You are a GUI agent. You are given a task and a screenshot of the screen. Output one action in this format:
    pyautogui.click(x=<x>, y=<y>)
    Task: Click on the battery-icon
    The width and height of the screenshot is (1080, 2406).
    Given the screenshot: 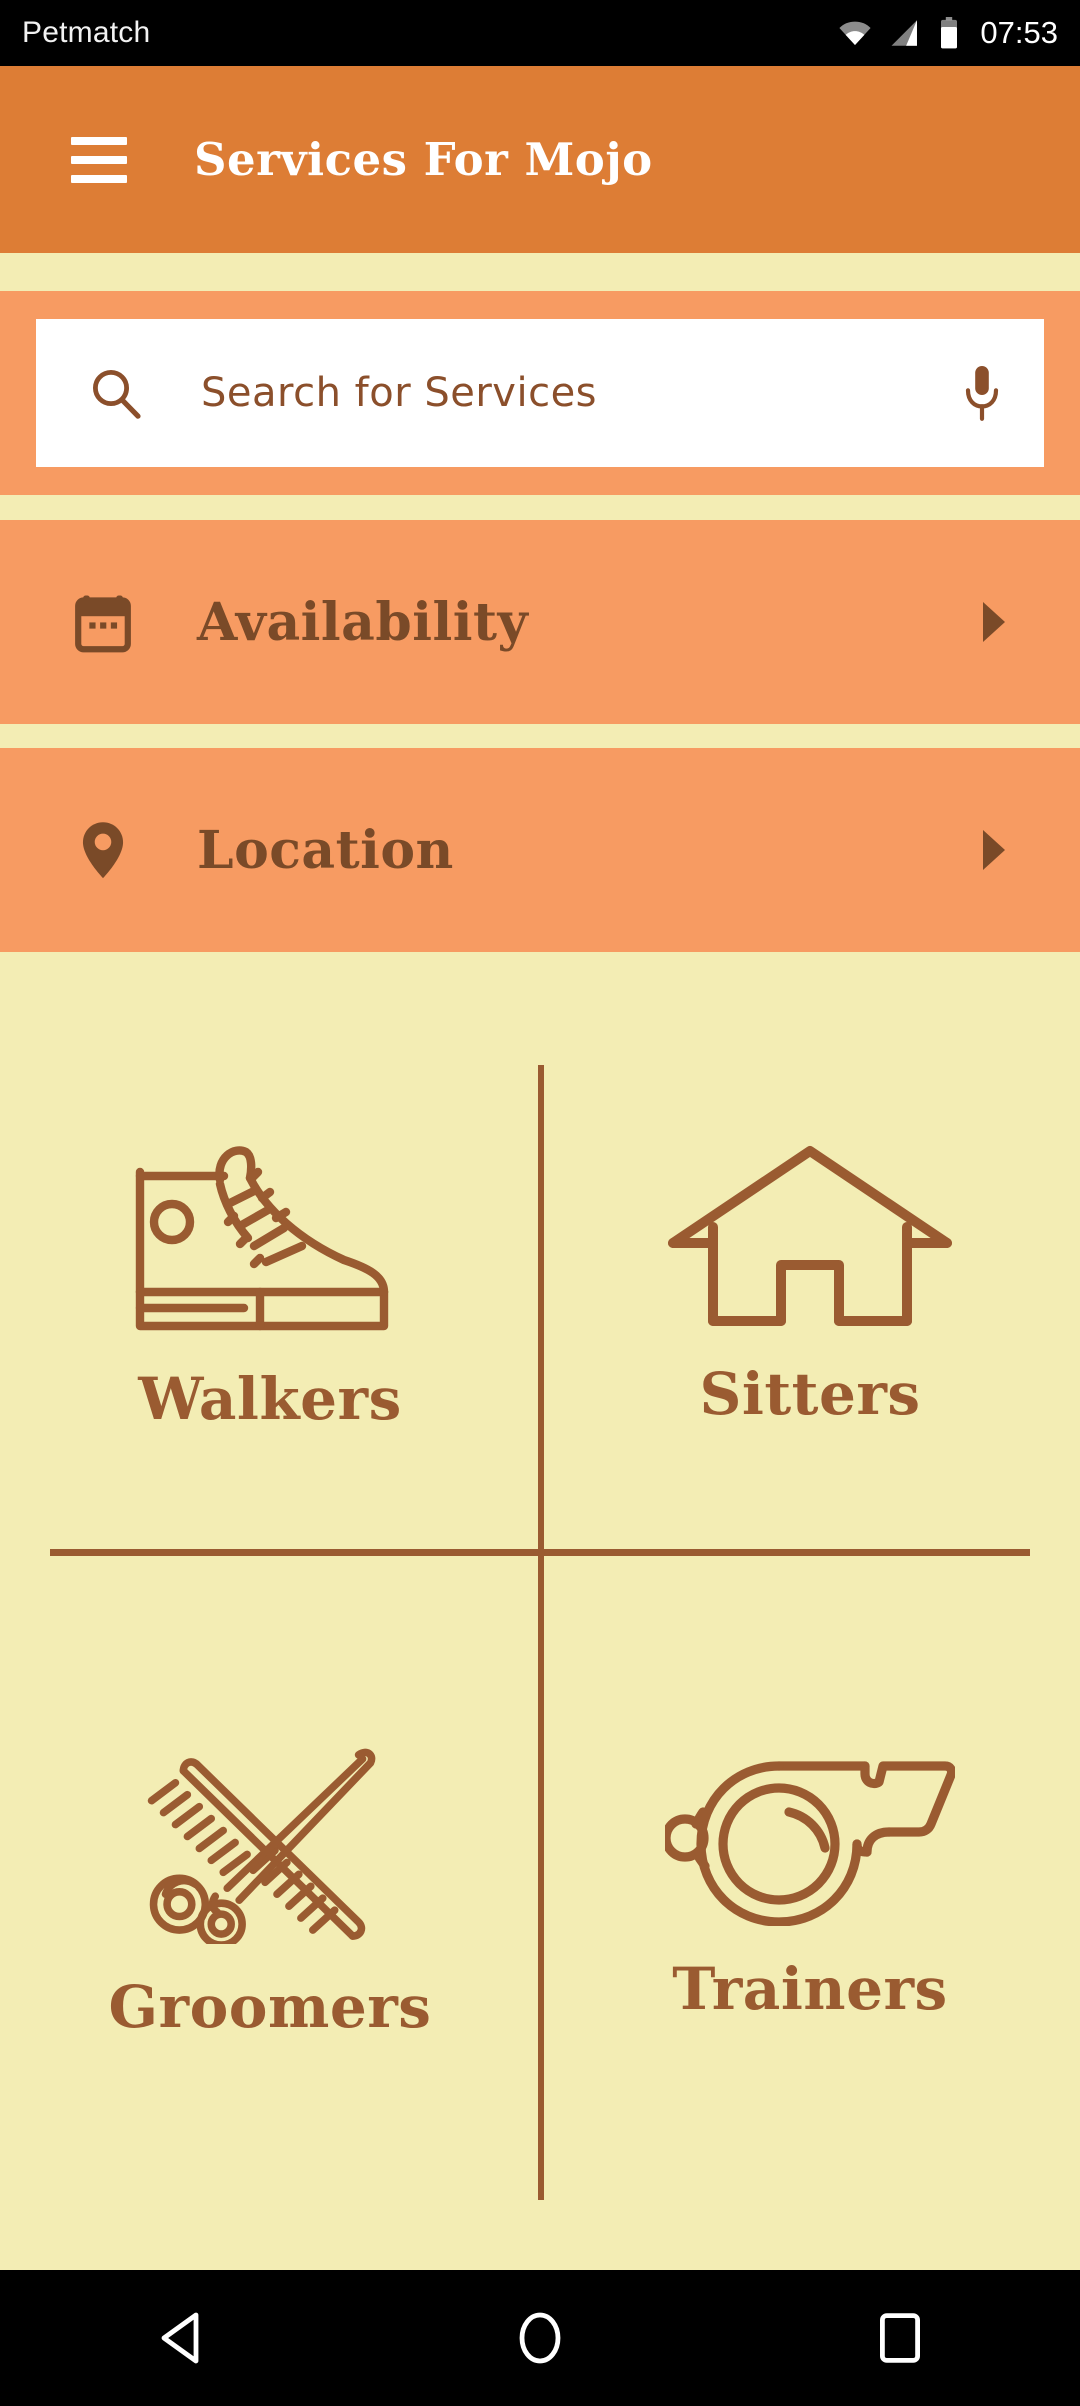 What is the action you would take?
    pyautogui.click(x=949, y=33)
    